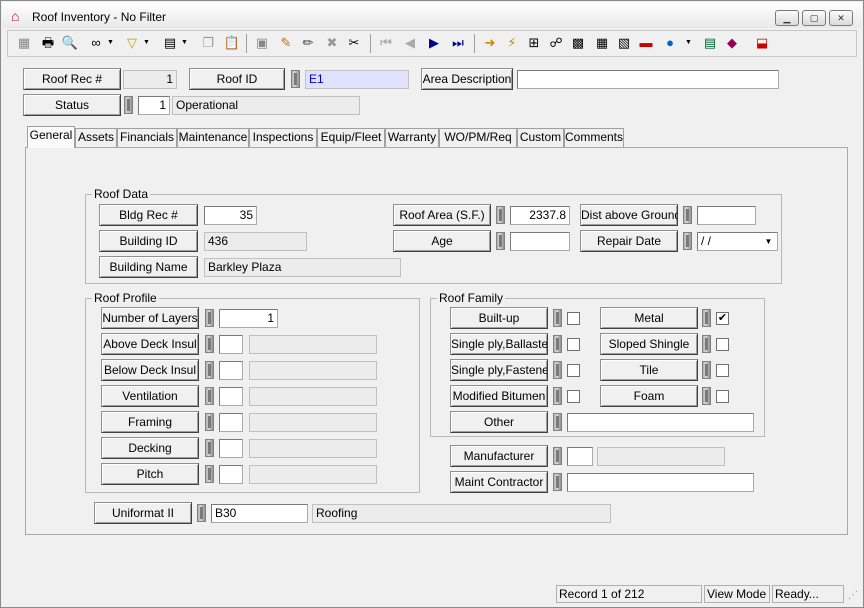 The height and width of the screenshot is (608, 864). What do you see at coordinates (467, 79) in the screenshot?
I see `area-description-button: Area Description` at bounding box center [467, 79].